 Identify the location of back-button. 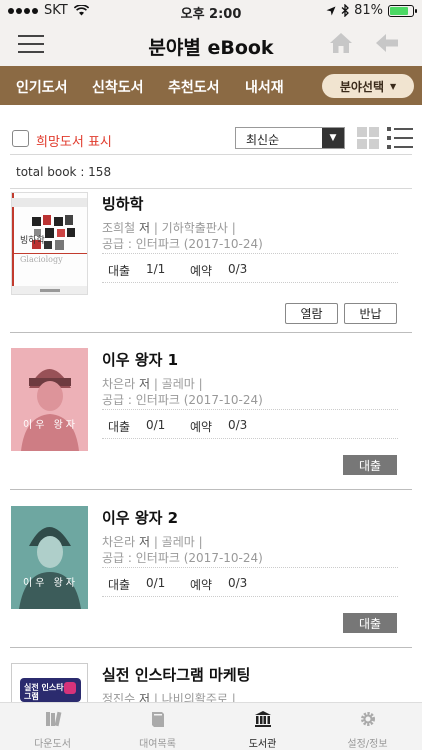
(387, 43).